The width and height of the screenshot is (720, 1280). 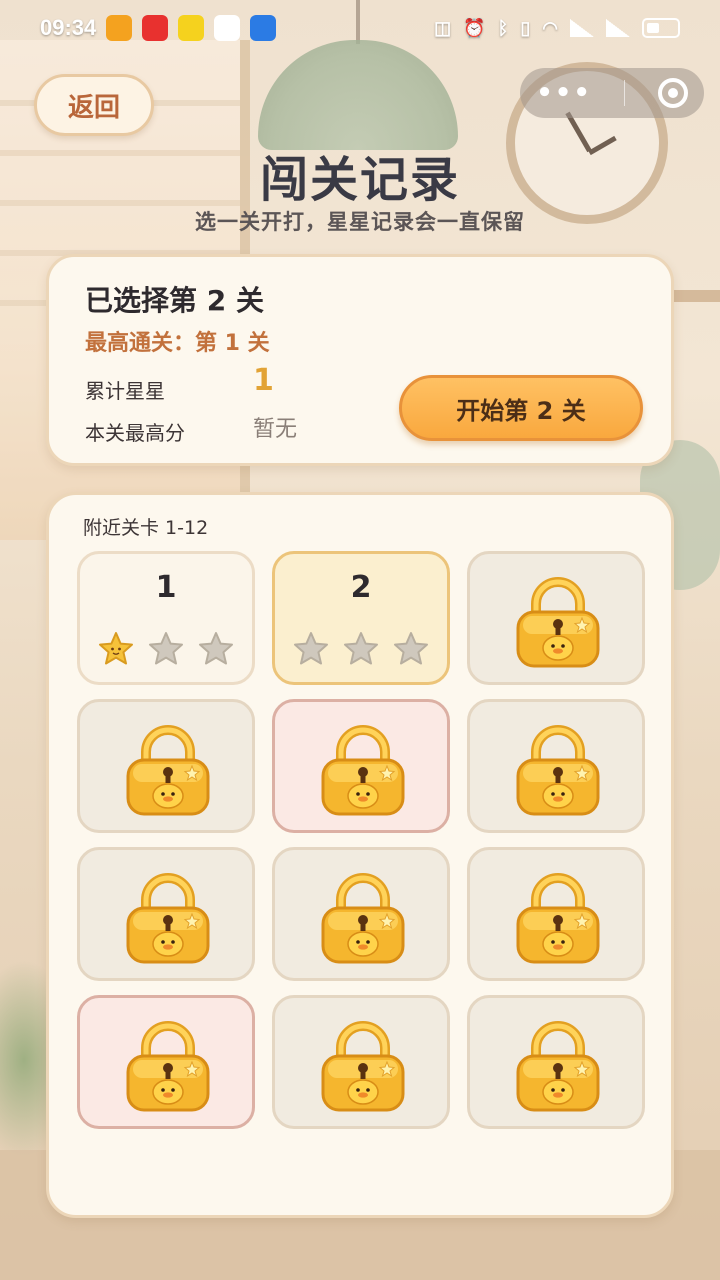 What do you see at coordinates (116, 649) in the screenshot?
I see `star-filled-icon` at bounding box center [116, 649].